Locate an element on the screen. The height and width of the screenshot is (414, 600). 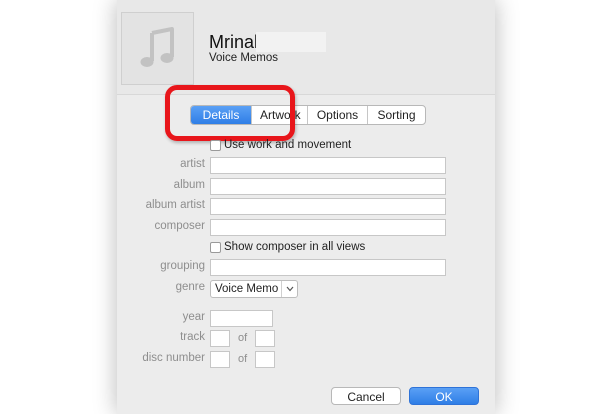
composer-input is located at coordinates (328, 227).